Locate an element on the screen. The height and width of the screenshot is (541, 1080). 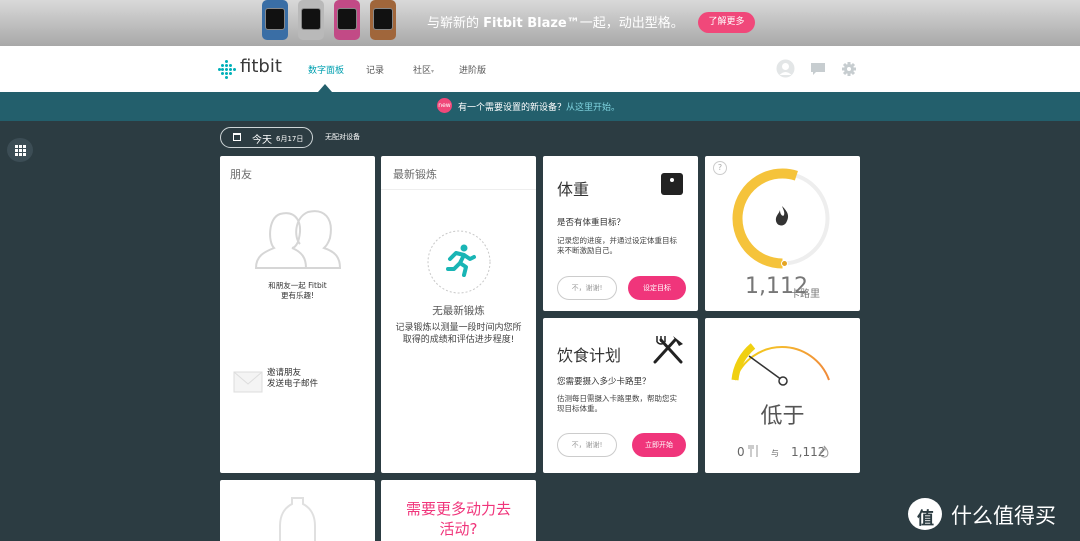
active-tab-indicator is located at coordinates (325, 88).